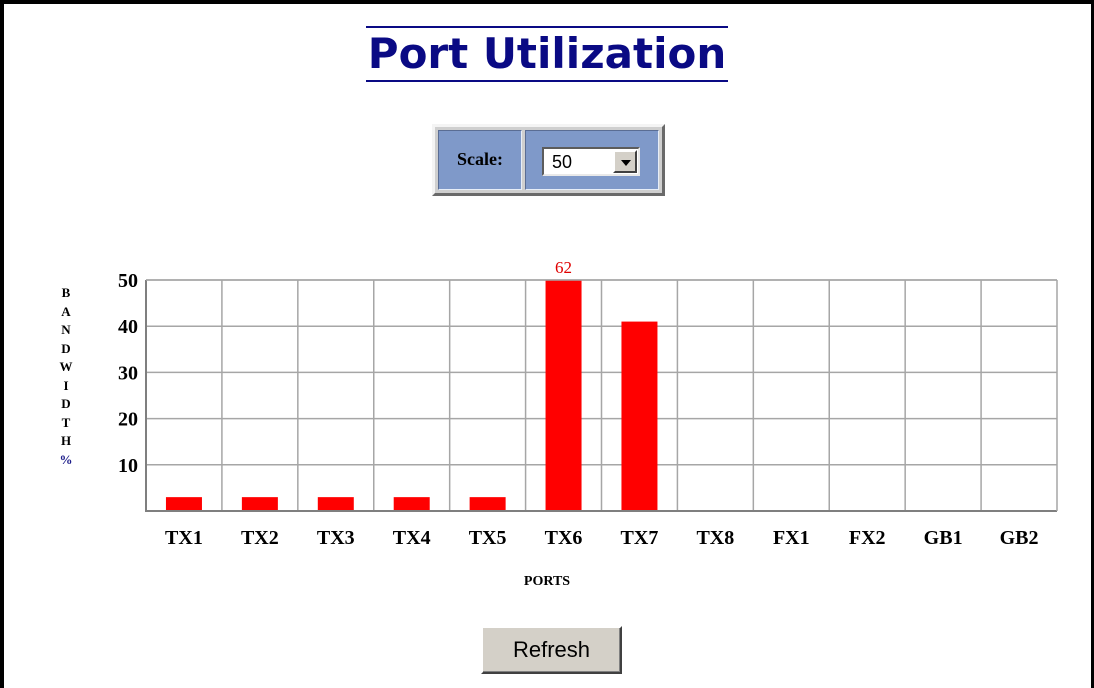  What do you see at coordinates (128, 373) in the screenshot?
I see `y-tick-label: 30` at bounding box center [128, 373].